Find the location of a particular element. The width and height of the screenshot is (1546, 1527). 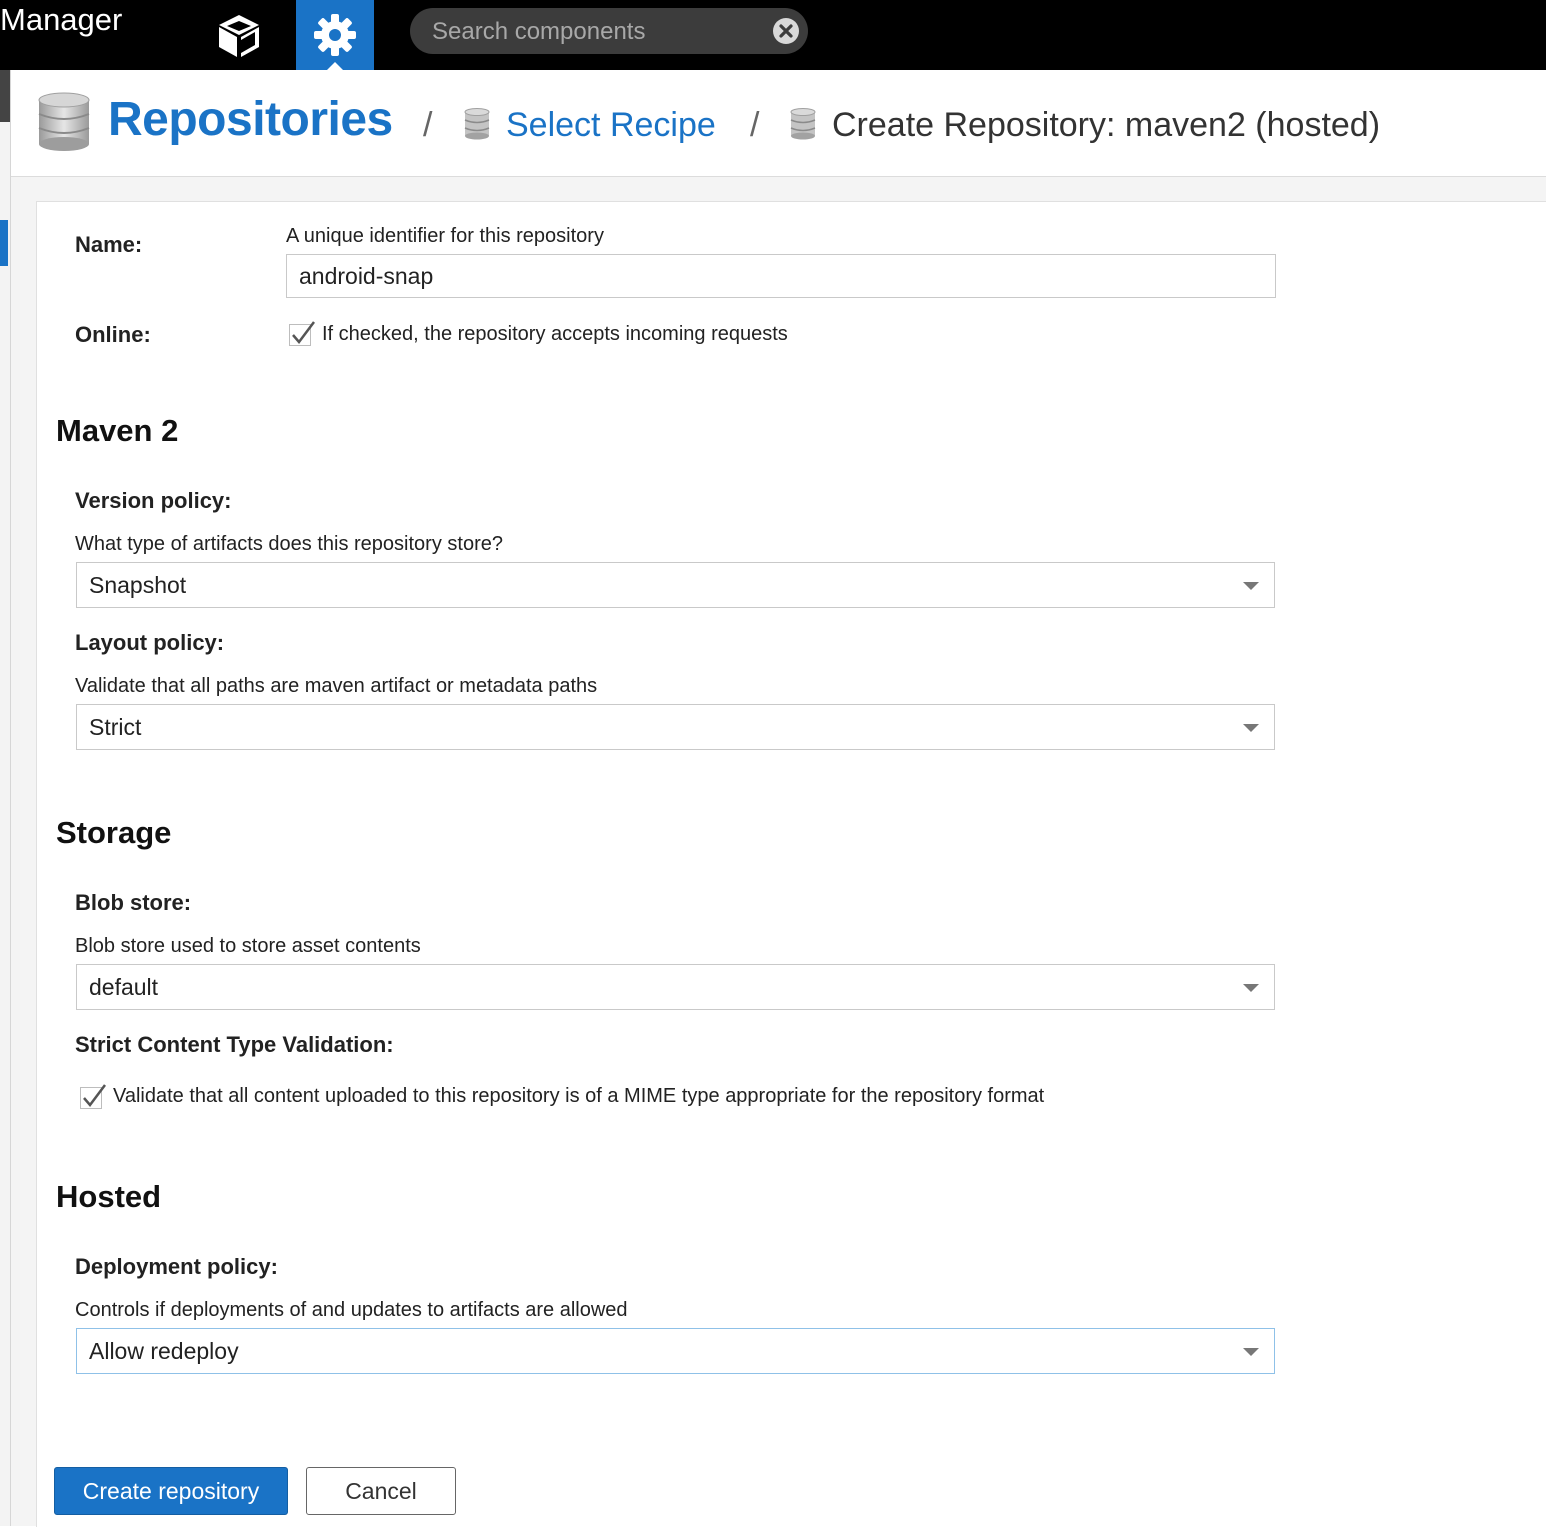

gear-icon is located at coordinates (335, 35).